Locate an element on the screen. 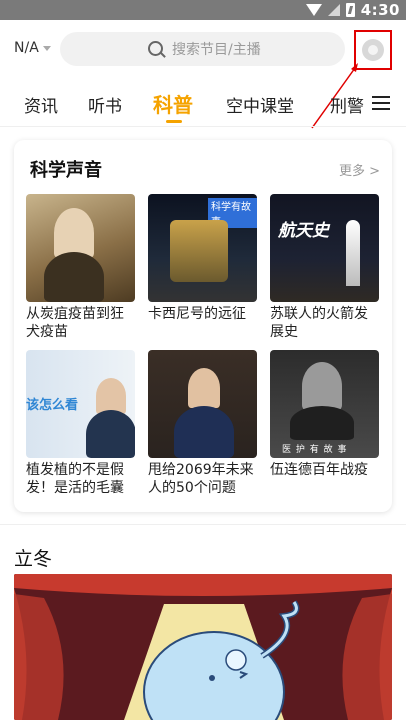 Image resolution: width=406 pixels, height=720 pixels. program-thumbnail: 医 护 有 故 事 is located at coordinates (324, 404).